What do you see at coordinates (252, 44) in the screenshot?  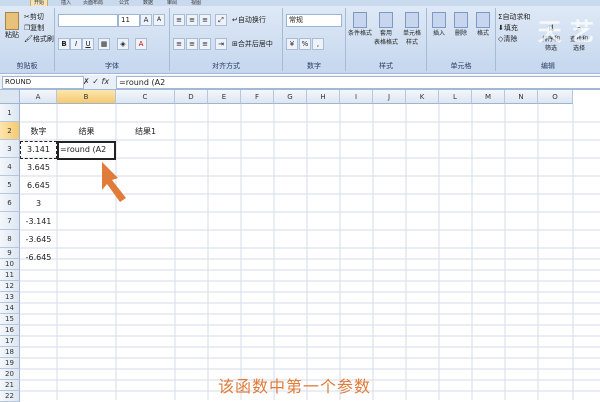 I see `merge-center-button: ⊞合并后居中` at bounding box center [252, 44].